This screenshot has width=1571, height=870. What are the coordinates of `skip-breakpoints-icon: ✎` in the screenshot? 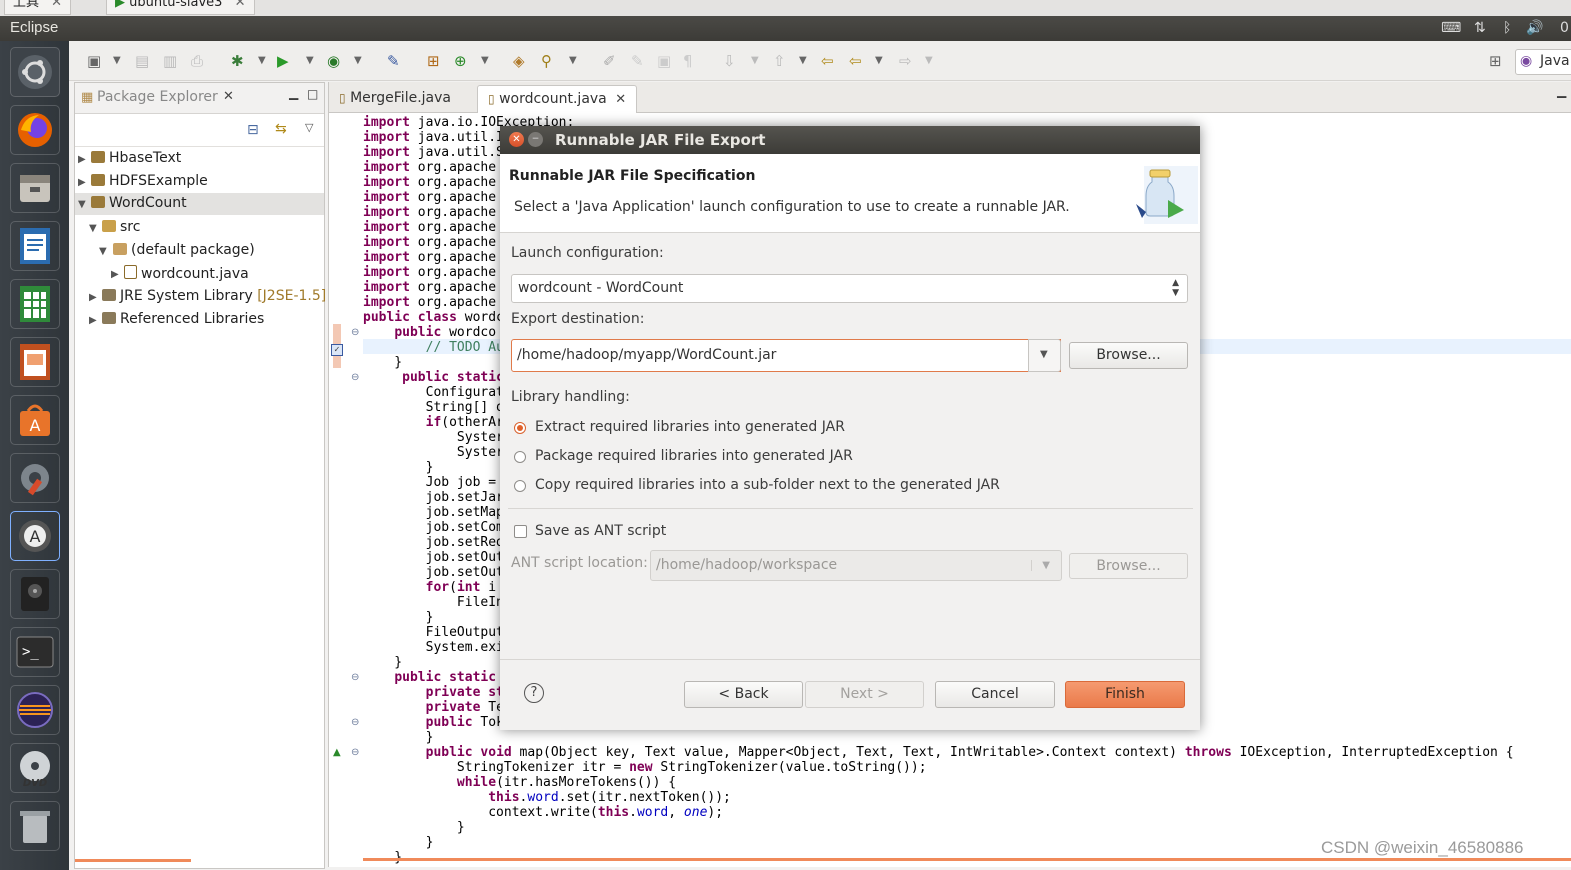 It's located at (393, 61).